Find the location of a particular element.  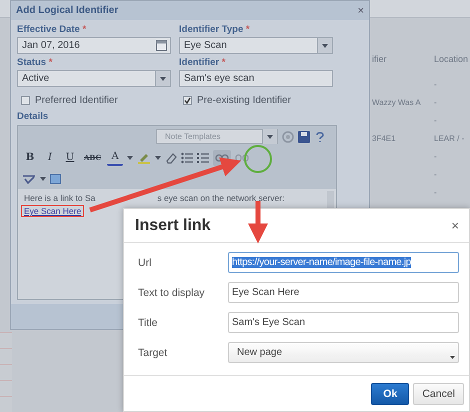

field-label: Title is located at coordinates (148, 322).